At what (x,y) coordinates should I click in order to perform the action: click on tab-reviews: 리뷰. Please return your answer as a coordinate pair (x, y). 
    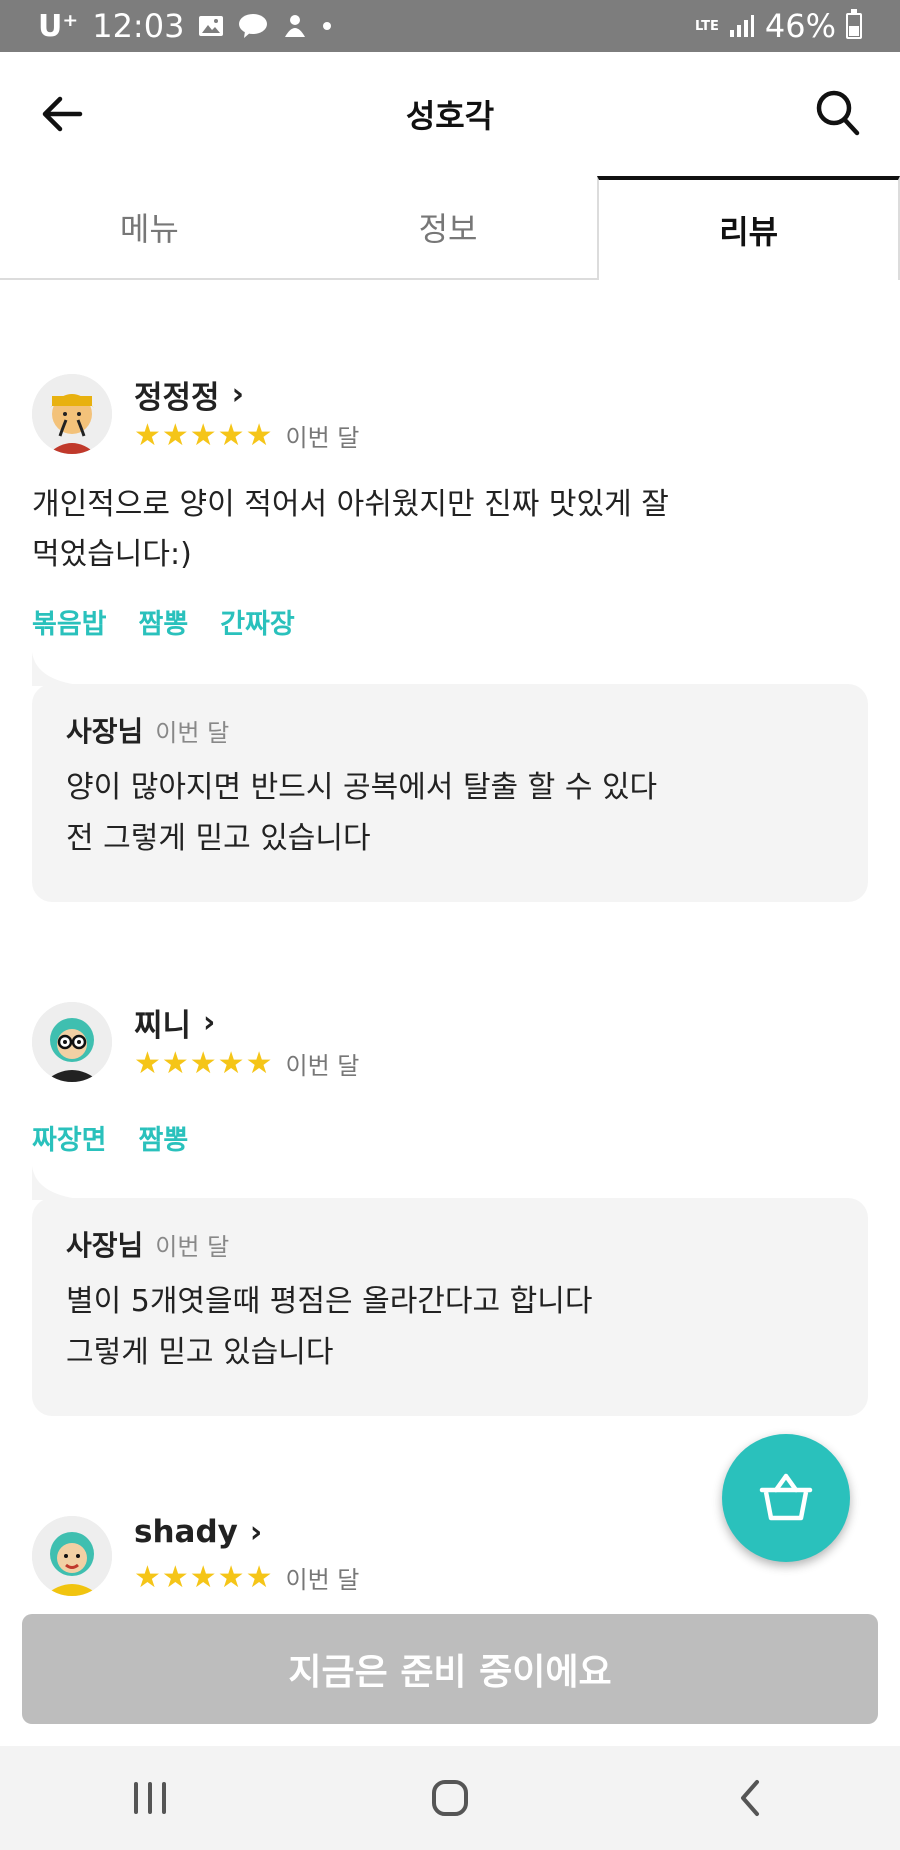
    Looking at the image, I should click on (748, 228).